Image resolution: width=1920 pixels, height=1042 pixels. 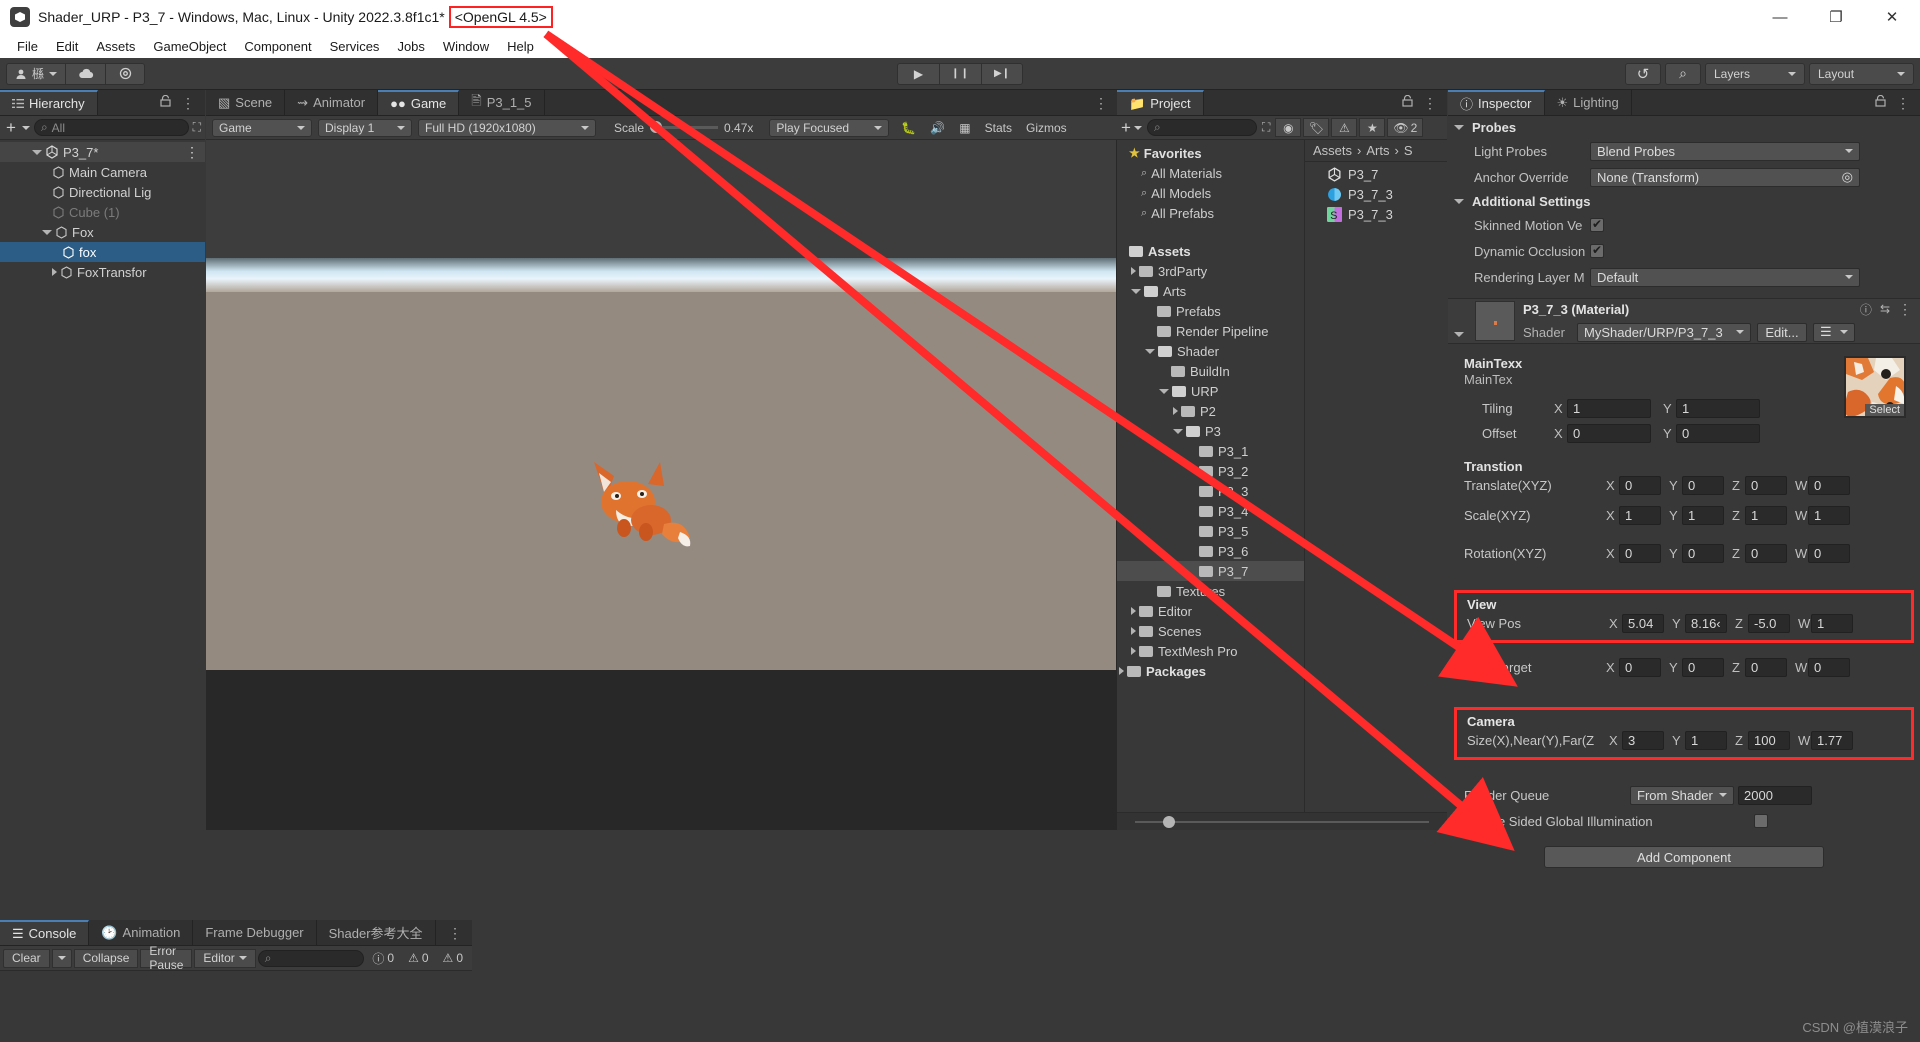 I want to click on undo-history-button: ↺, so click(x=1643, y=73).